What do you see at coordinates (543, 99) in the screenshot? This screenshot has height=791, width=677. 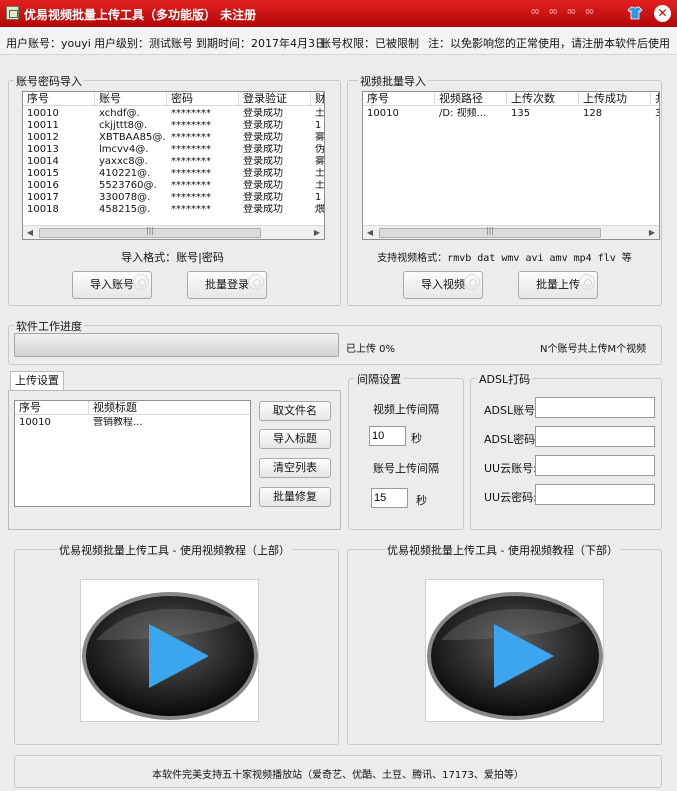 I see `col-upload-count: 上传次数` at bounding box center [543, 99].